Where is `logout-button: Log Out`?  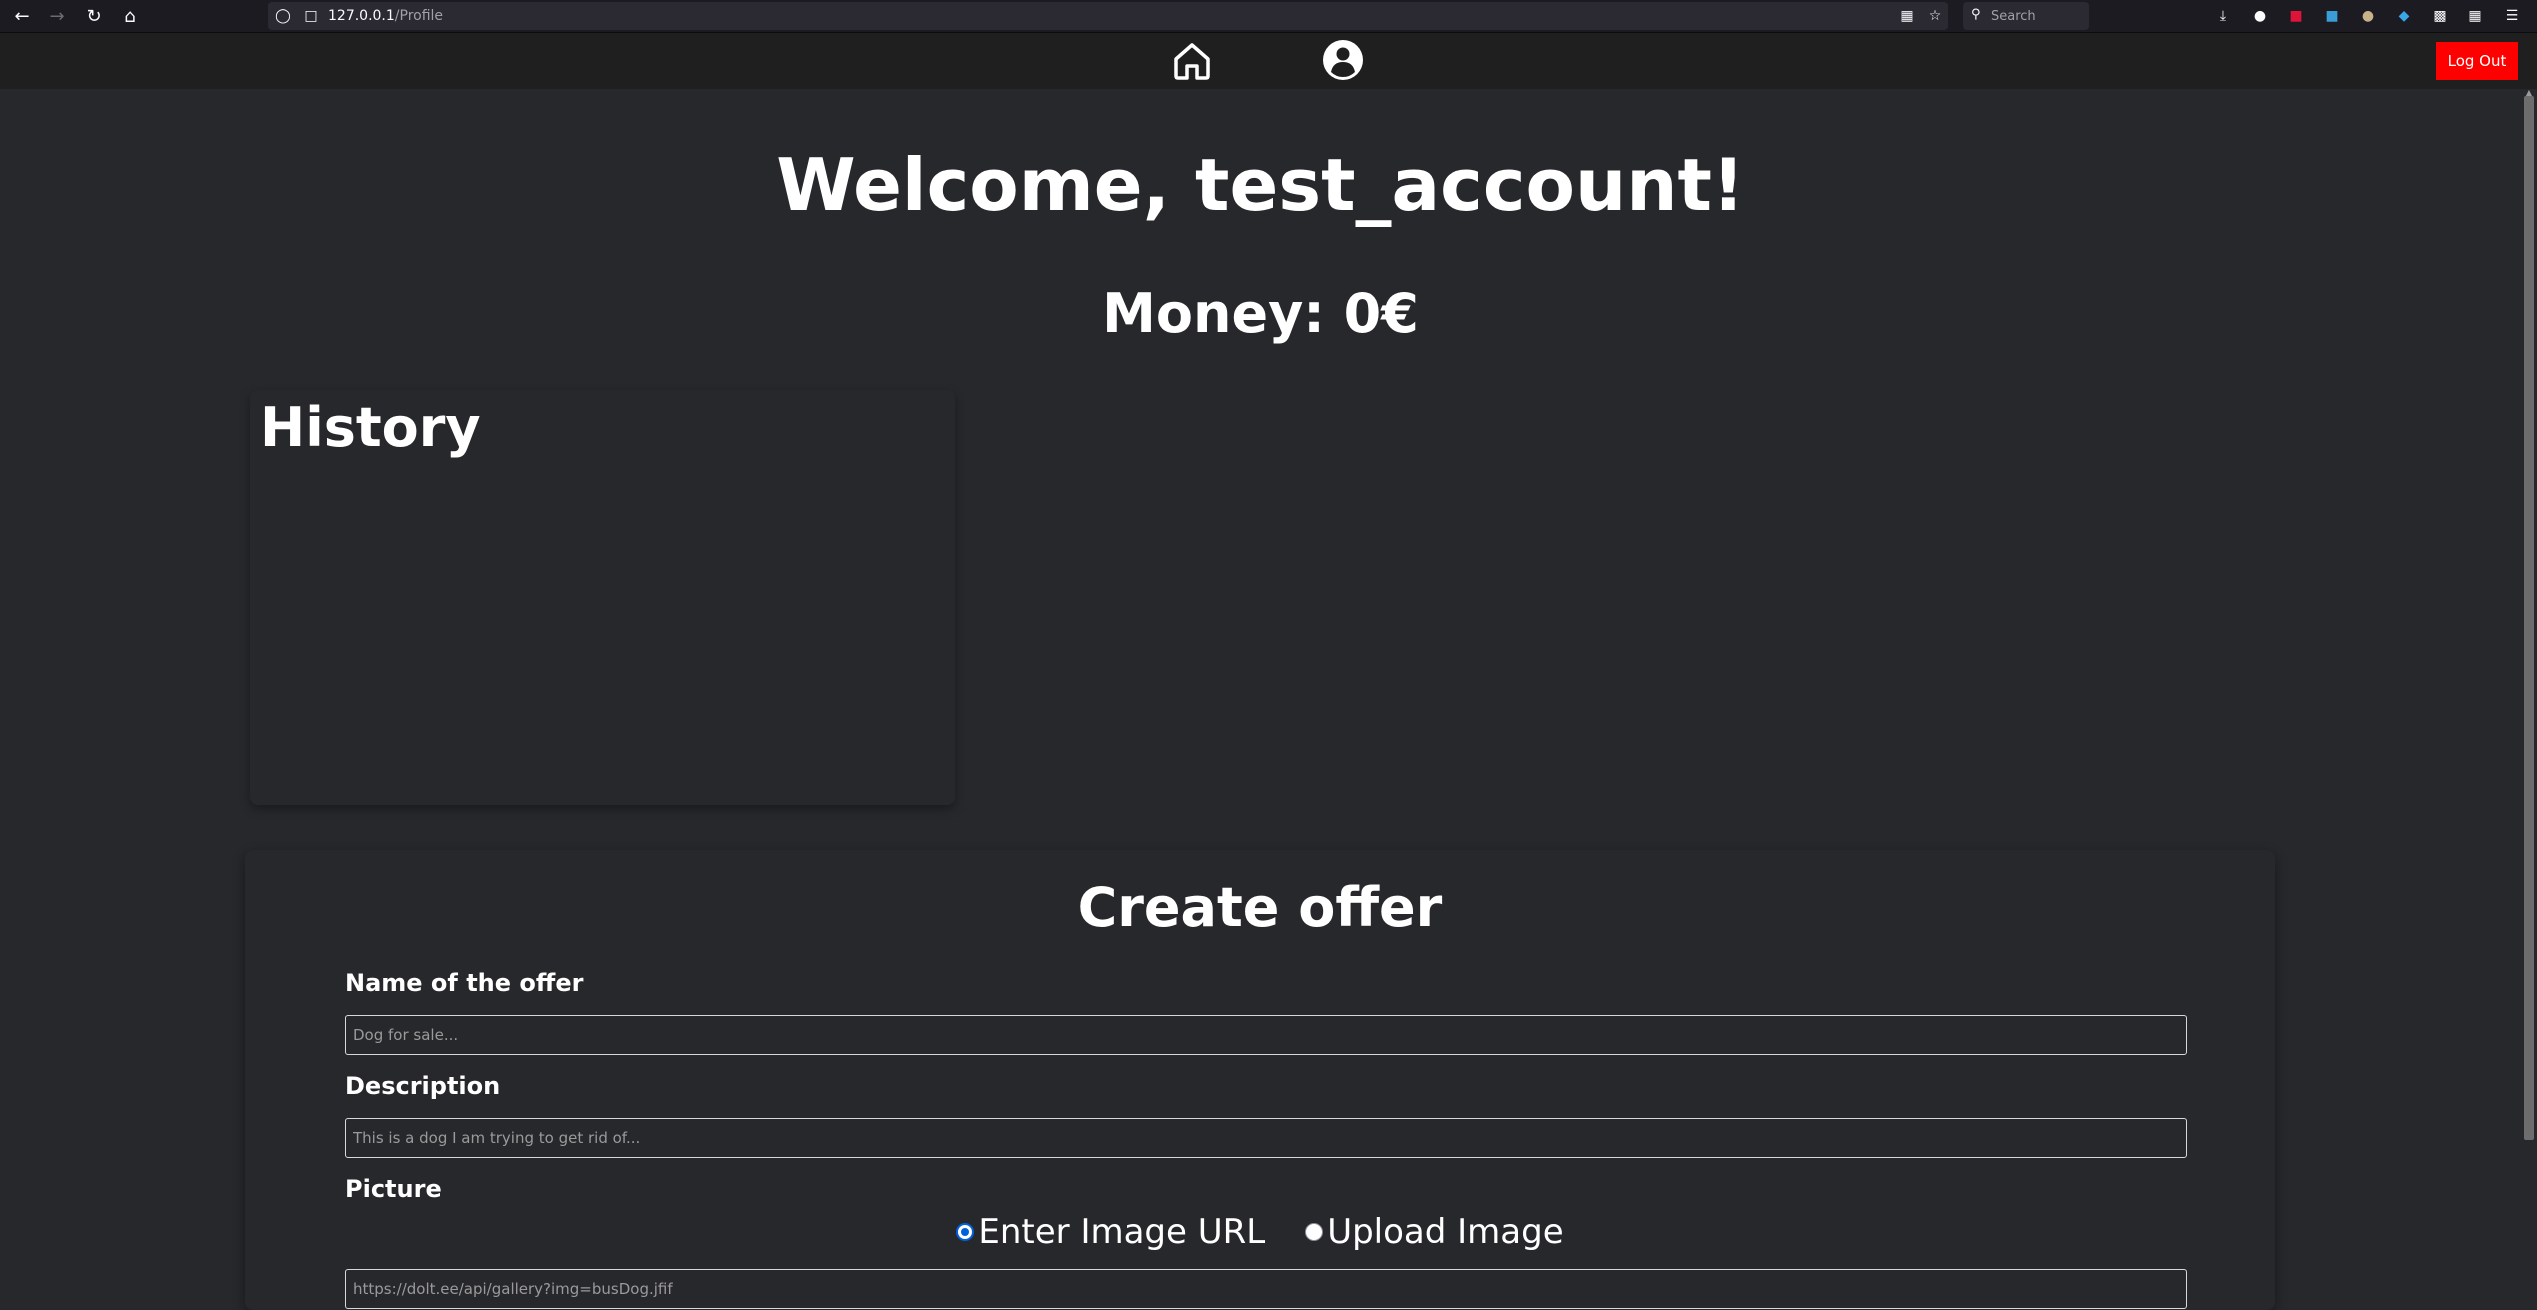
logout-button: Log Out is located at coordinates (2477, 61).